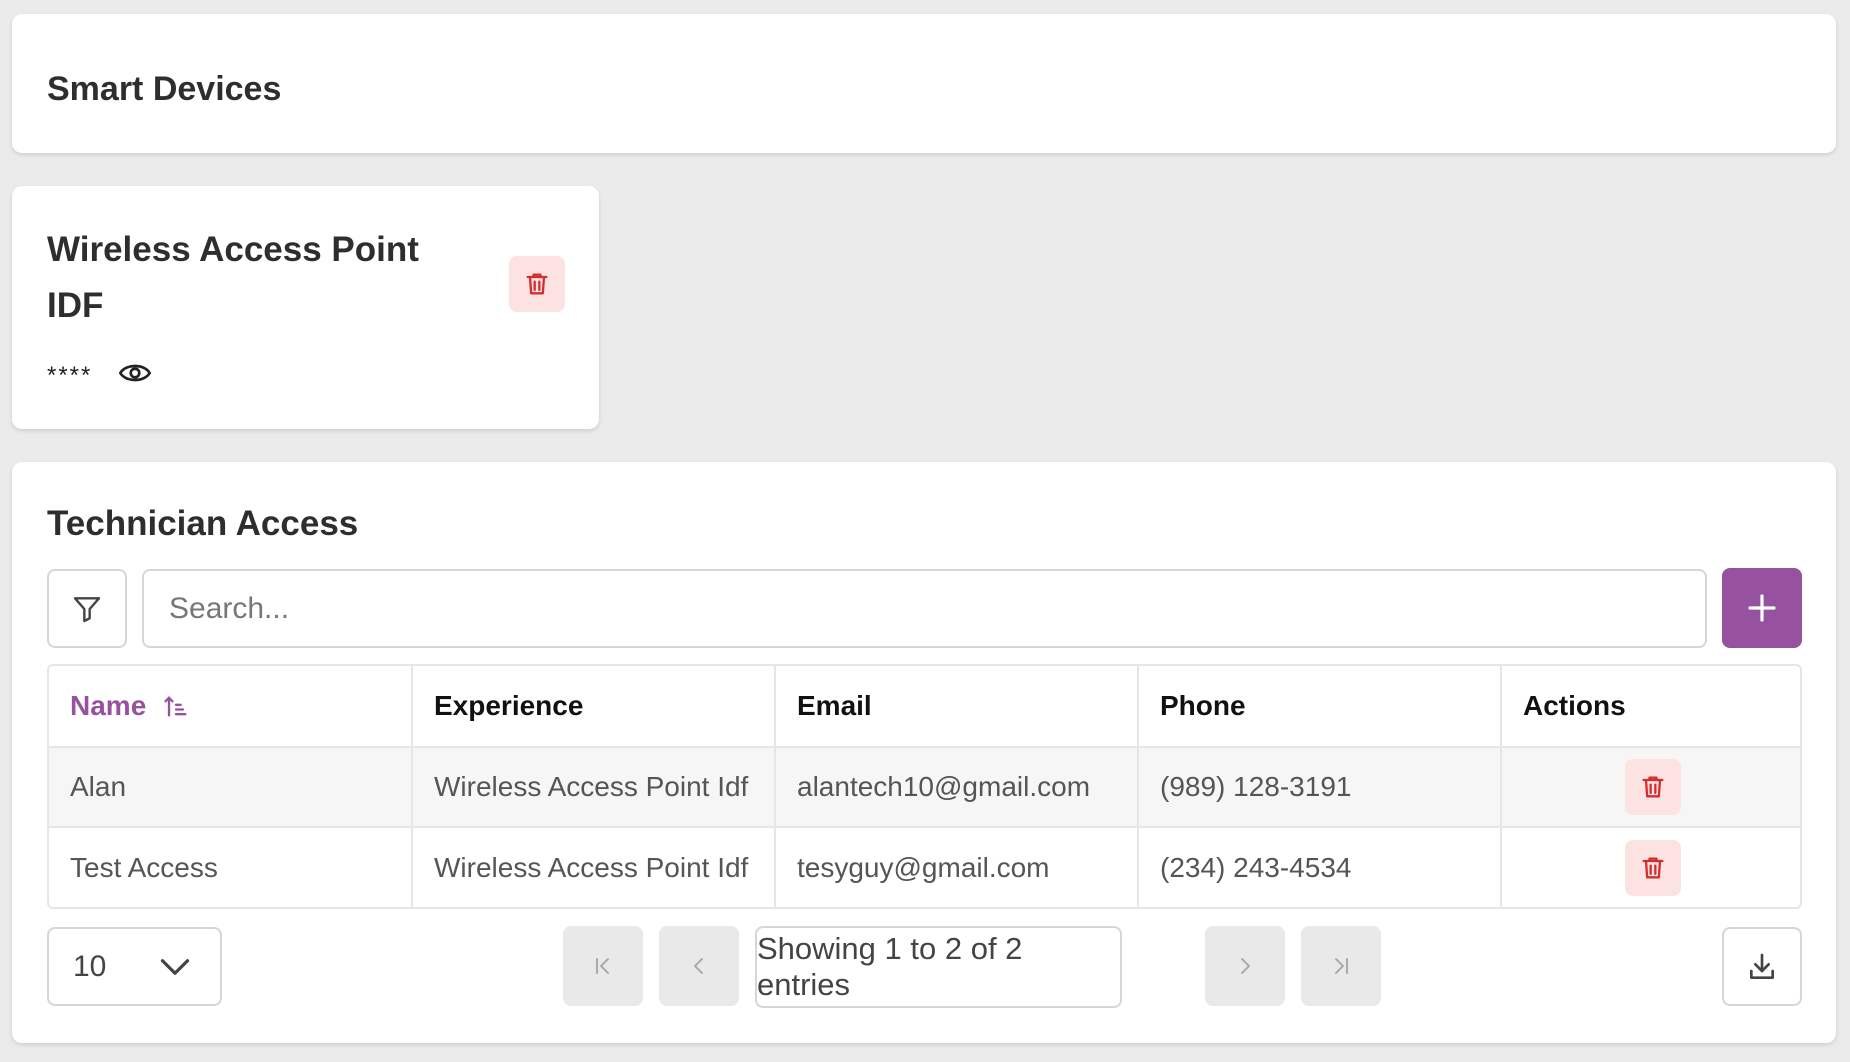  I want to click on chevron-left-icon, so click(698, 966).